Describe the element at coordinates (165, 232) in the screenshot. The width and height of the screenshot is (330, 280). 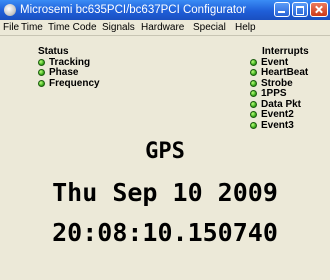
I see `time-display: 20:08:10.150740` at that location.